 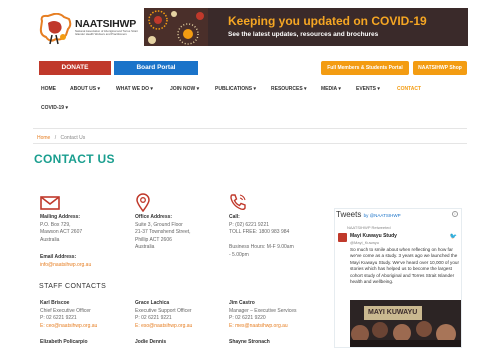 I want to click on tweet-author-handle: @Mayi_Kuwayu, so click(x=364, y=242).